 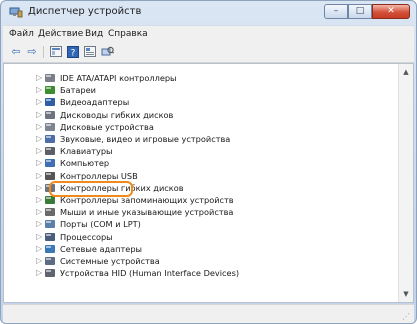 I want to click on caption-buttons: – □ ✕, so click(x=367, y=12).